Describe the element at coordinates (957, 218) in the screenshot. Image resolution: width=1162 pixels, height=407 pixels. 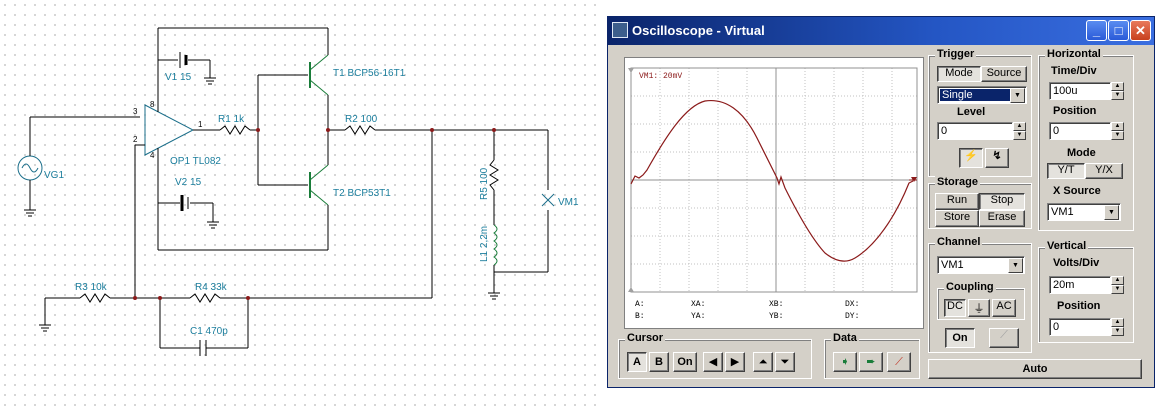
I see `store-button: Store` at that location.